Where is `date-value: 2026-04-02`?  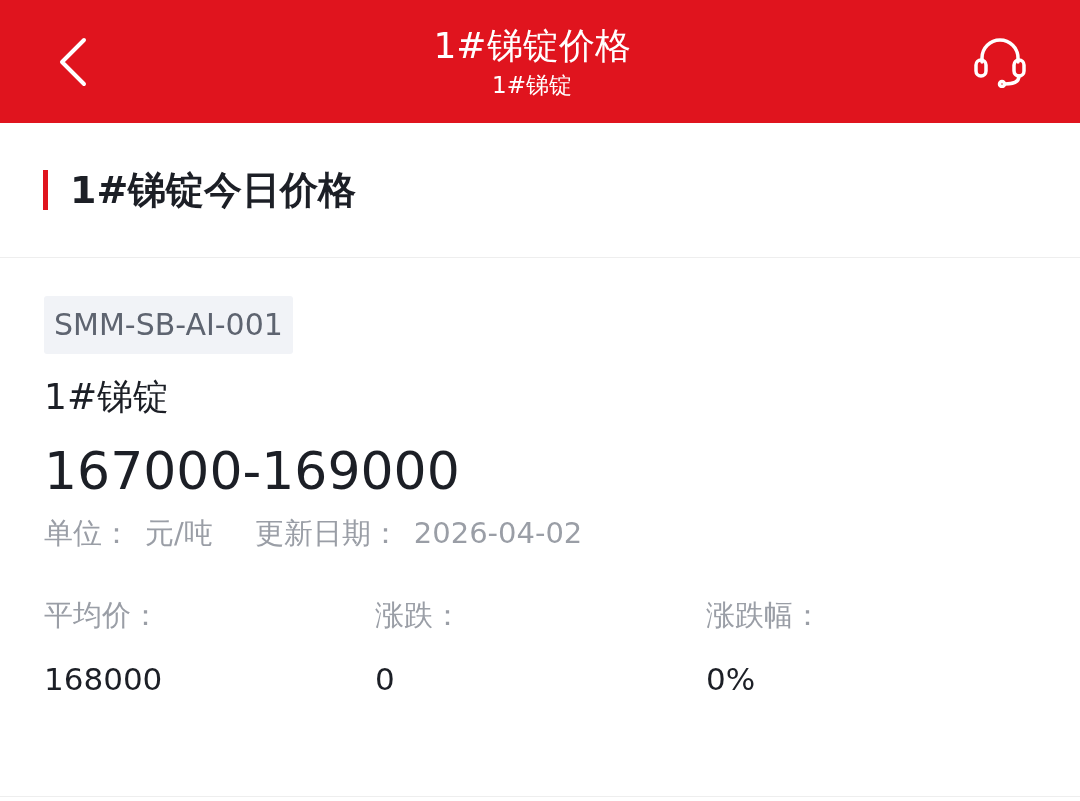
date-value: 2026-04-02 is located at coordinates (498, 533).